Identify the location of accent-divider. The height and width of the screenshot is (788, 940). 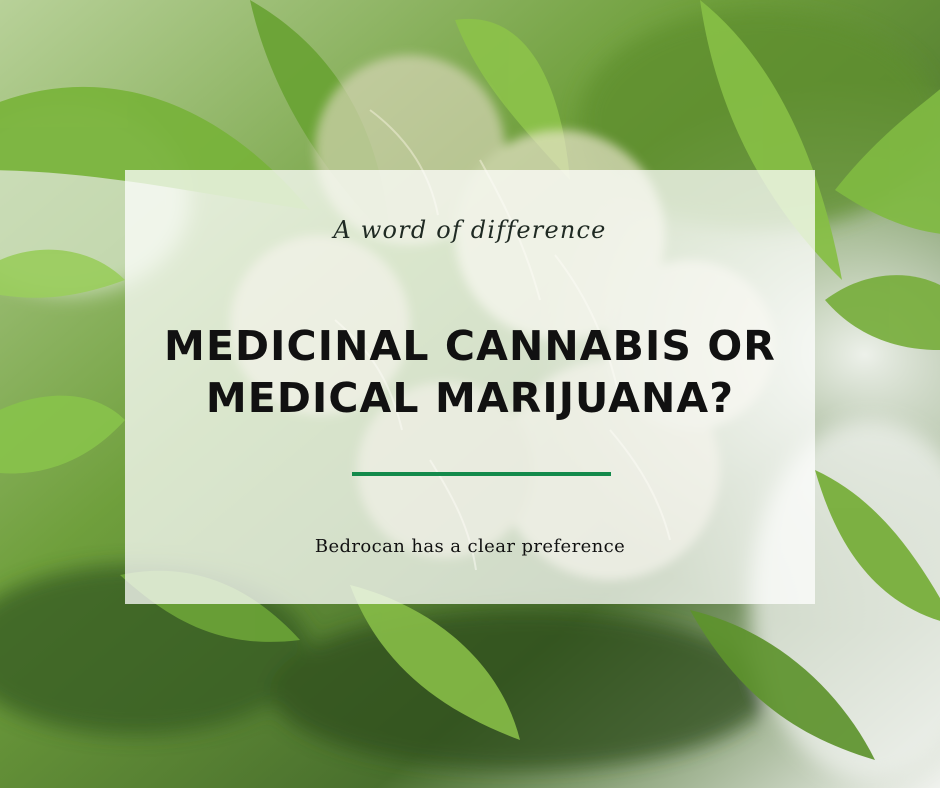
(481, 474).